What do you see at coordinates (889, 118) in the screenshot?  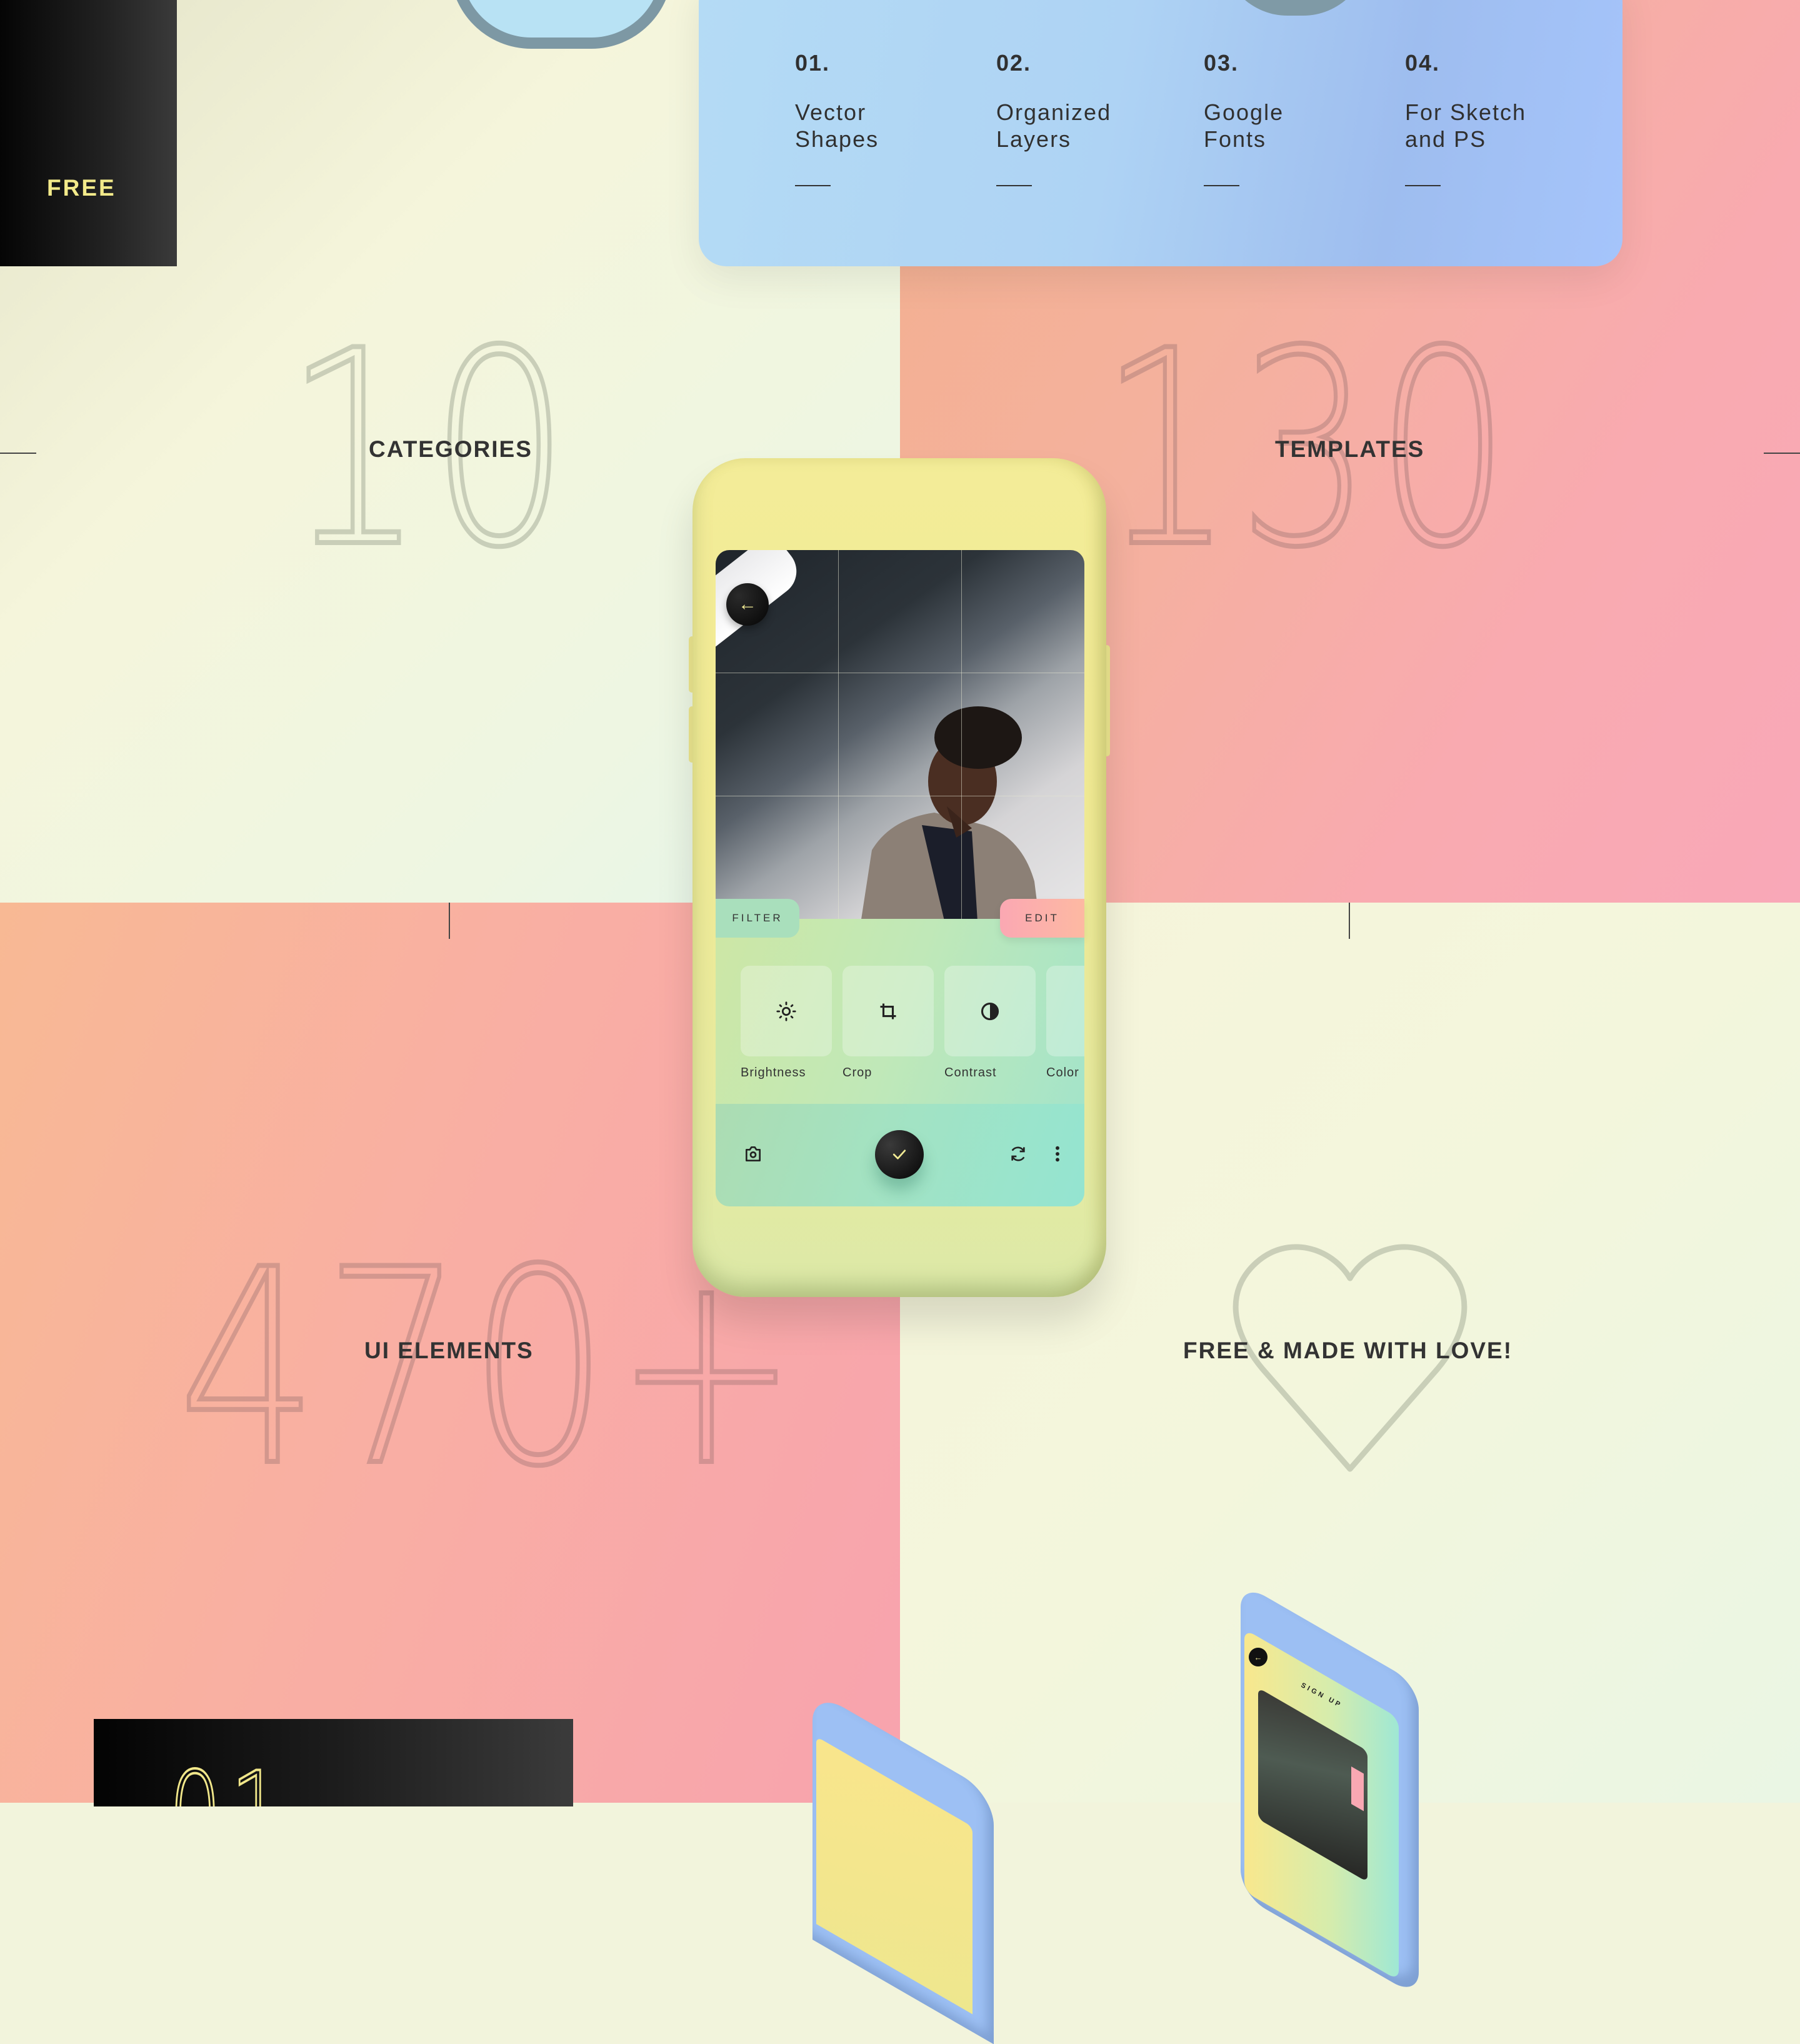 I see `feature-item: 01. Vector Shapes` at bounding box center [889, 118].